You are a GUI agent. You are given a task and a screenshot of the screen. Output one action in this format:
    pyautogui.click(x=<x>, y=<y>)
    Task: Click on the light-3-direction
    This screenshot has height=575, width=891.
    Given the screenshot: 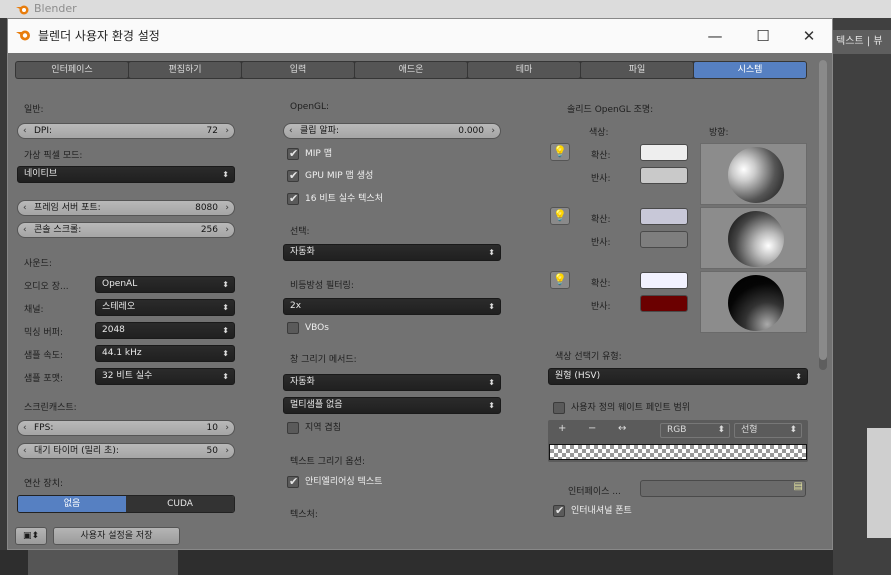 What is the action you would take?
    pyautogui.click(x=753, y=302)
    